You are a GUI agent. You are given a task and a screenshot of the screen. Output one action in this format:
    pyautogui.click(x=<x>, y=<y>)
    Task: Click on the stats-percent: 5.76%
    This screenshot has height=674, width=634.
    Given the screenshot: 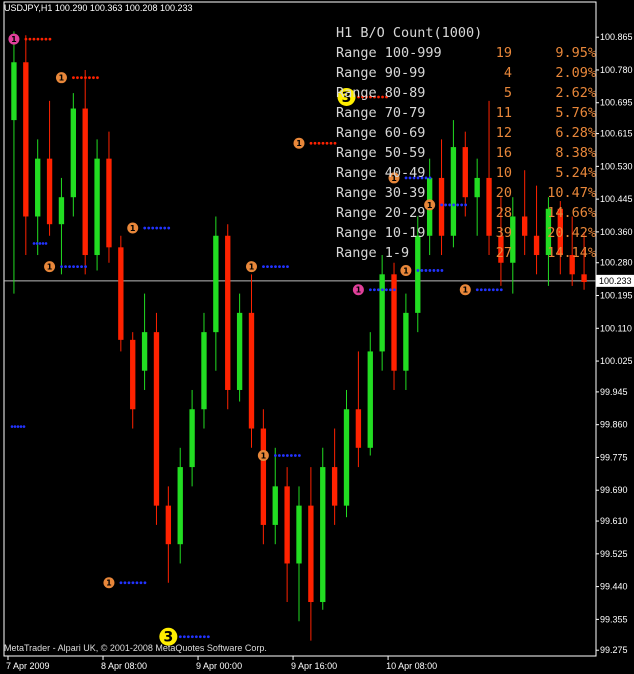 What is the action you would take?
    pyautogui.click(x=575, y=113)
    